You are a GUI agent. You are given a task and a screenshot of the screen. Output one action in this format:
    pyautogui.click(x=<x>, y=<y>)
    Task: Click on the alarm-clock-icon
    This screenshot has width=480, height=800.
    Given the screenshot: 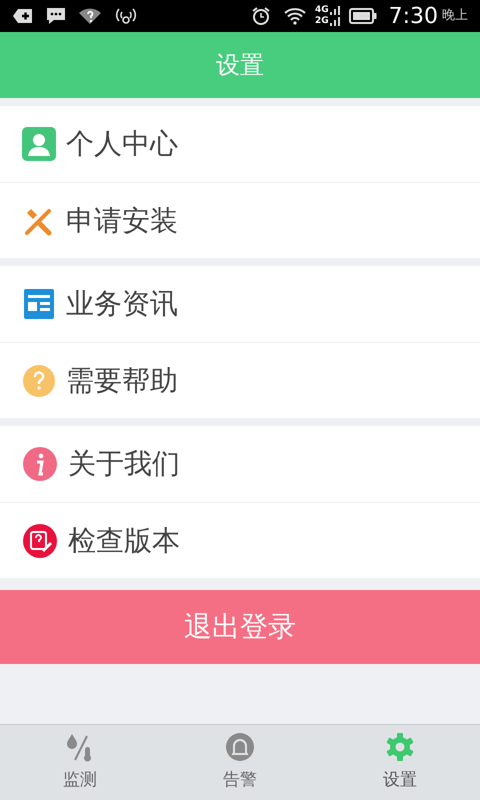 What is the action you would take?
    pyautogui.click(x=260, y=16)
    